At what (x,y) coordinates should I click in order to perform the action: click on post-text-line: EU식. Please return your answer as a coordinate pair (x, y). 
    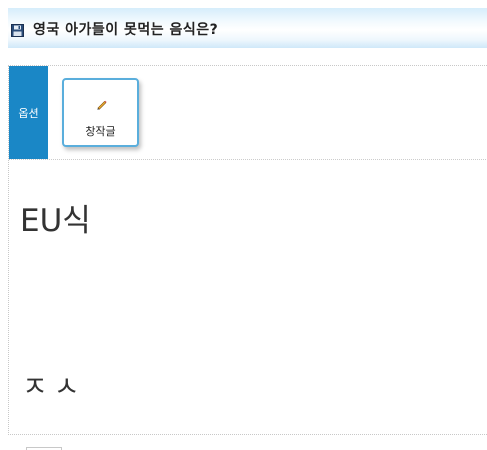
    Looking at the image, I should click on (55, 221).